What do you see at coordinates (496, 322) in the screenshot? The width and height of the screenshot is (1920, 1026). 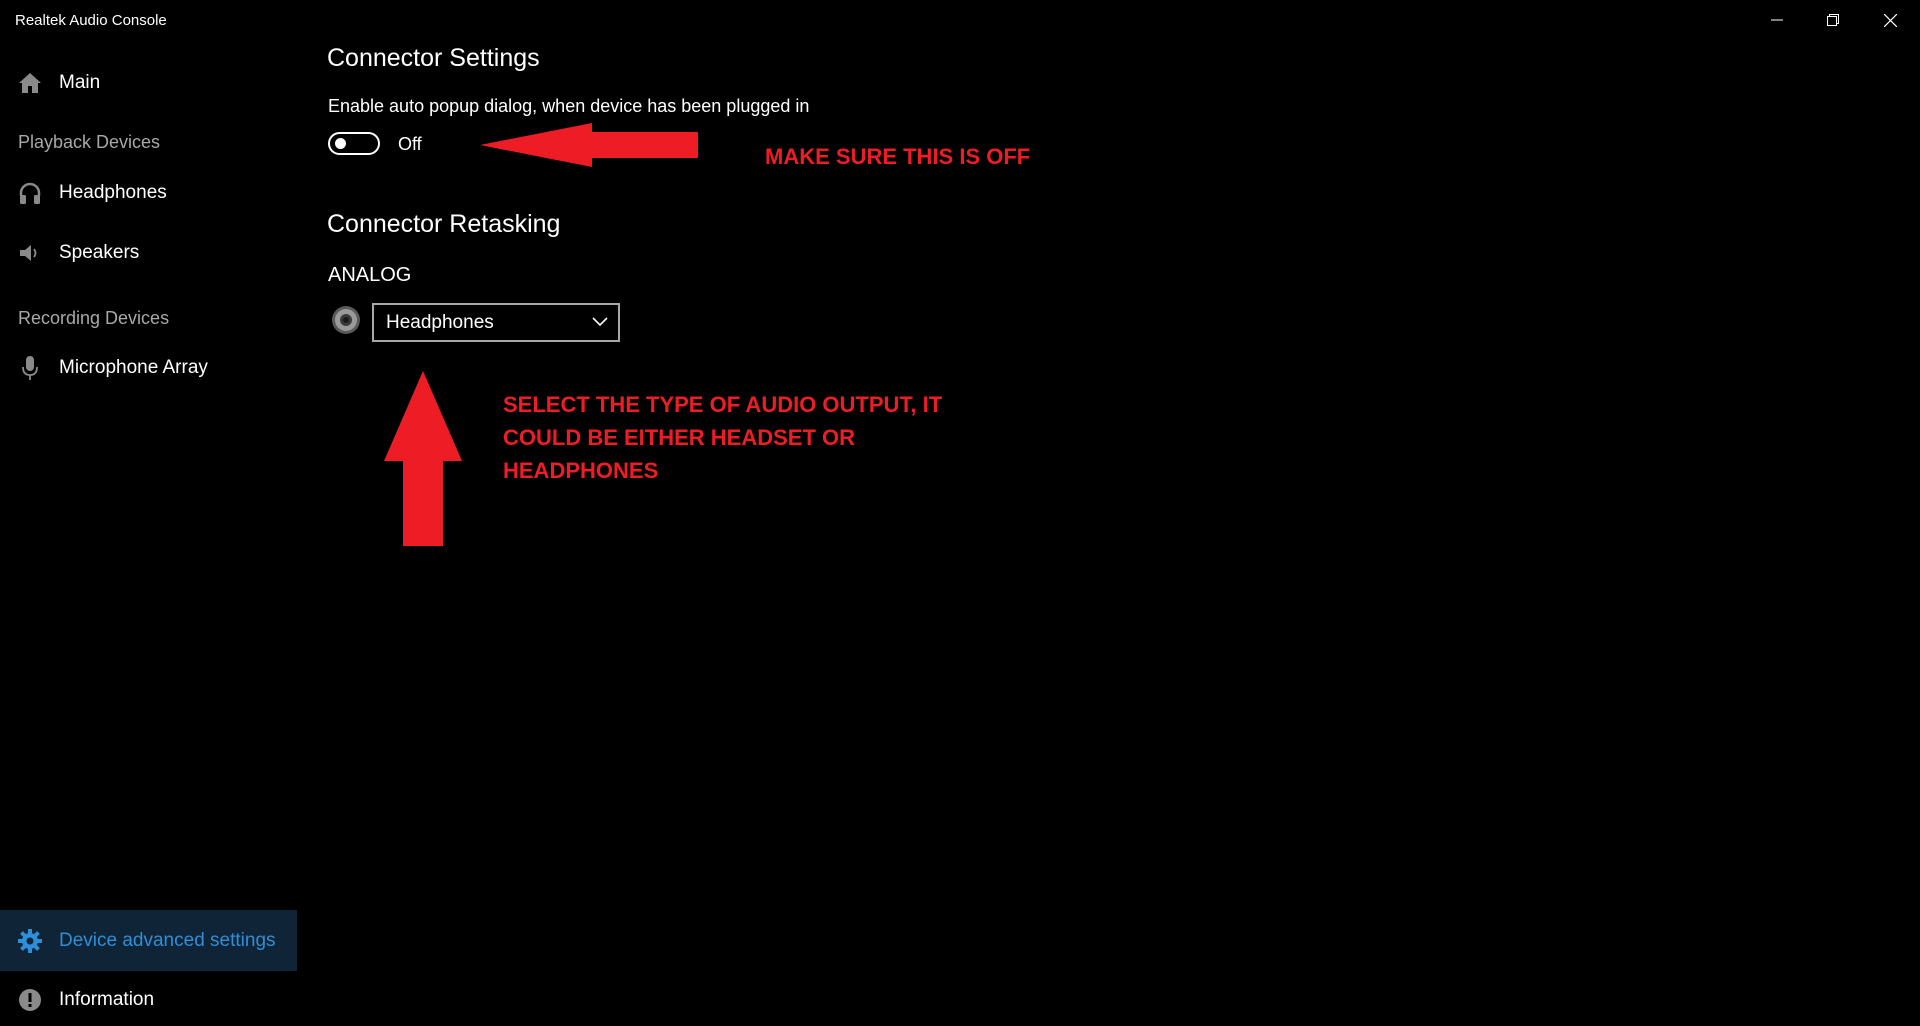 I see `connector-type-dropdown: Headphones` at bounding box center [496, 322].